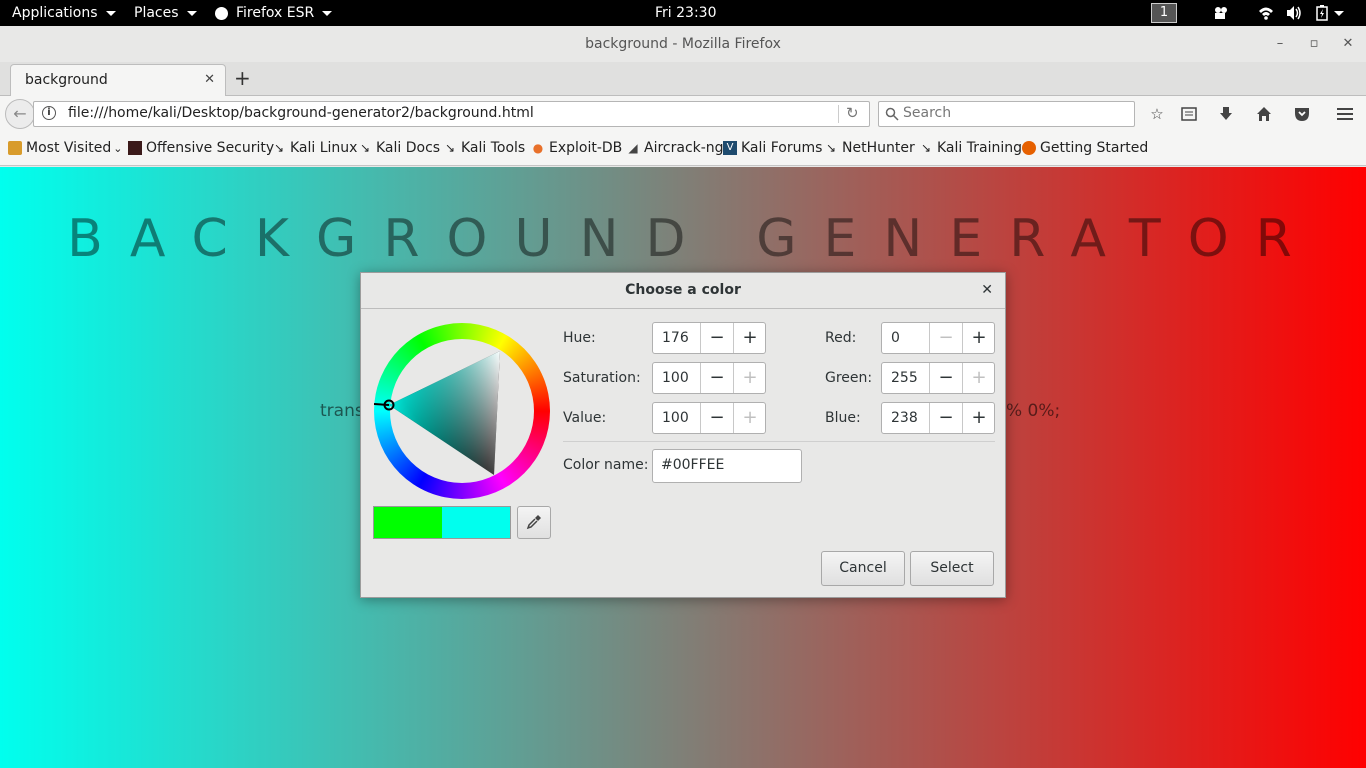  What do you see at coordinates (716, 338) in the screenshot?
I see `hue-decrement-button: −` at bounding box center [716, 338].